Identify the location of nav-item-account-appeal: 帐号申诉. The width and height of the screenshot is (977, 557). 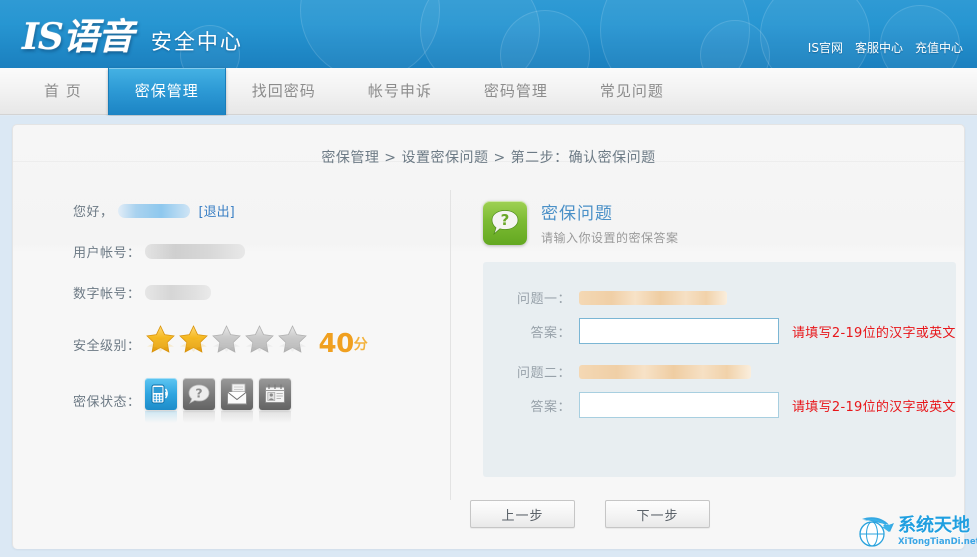
(400, 91).